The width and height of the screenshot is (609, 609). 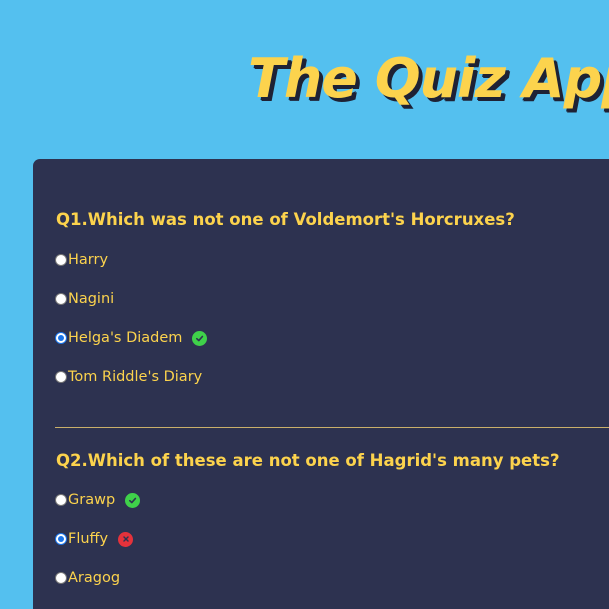 What do you see at coordinates (428, 78) in the screenshot?
I see `app-title: The Quiz App` at bounding box center [428, 78].